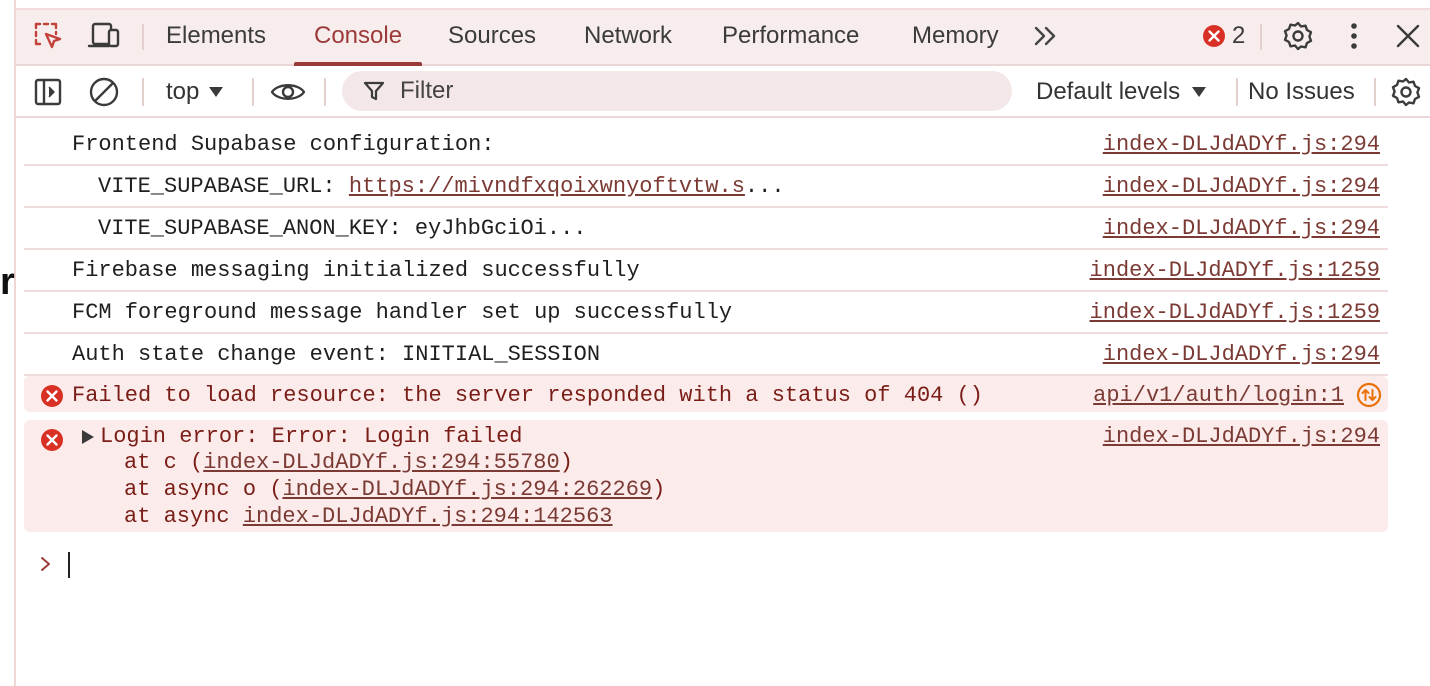 The image size is (1430, 686). What do you see at coordinates (1301, 92) in the screenshot?
I see `issues-button: No Issues` at bounding box center [1301, 92].